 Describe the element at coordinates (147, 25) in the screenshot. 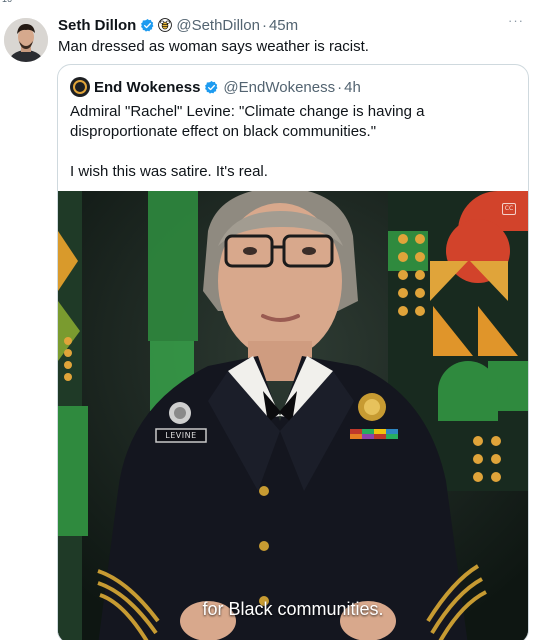

I see `verified-badge-icon` at that location.